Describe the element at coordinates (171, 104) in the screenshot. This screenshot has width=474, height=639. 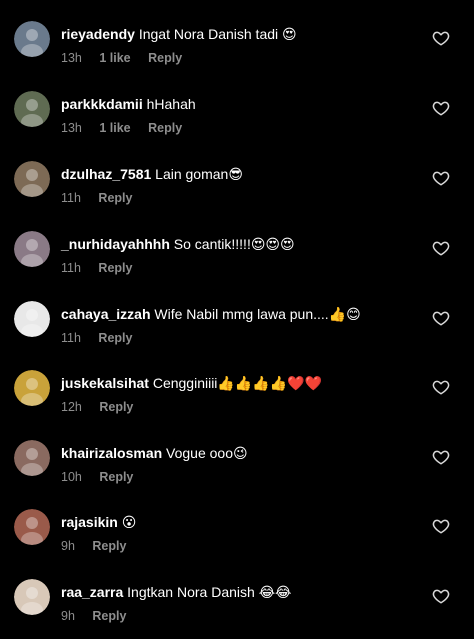
I see `comment-text: hHahah` at that location.